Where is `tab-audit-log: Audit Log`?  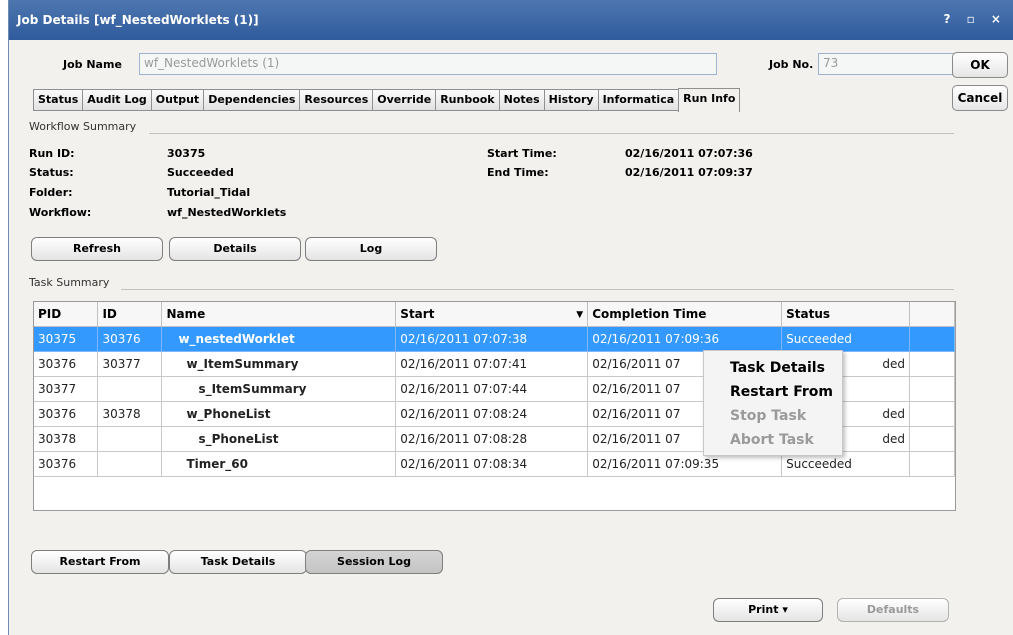
tab-audit-log: Audit Log is located at coordinates (116, 100).